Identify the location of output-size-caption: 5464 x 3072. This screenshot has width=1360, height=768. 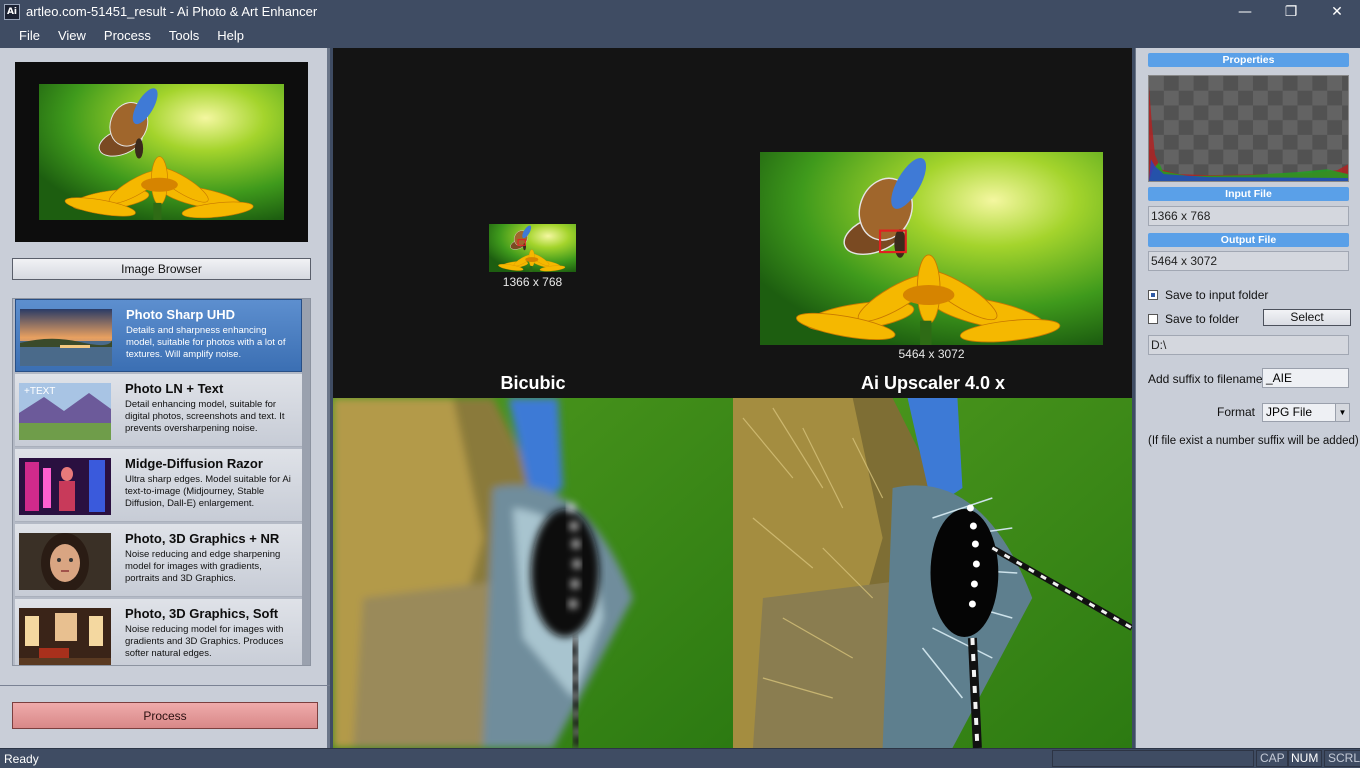
(931, 354).